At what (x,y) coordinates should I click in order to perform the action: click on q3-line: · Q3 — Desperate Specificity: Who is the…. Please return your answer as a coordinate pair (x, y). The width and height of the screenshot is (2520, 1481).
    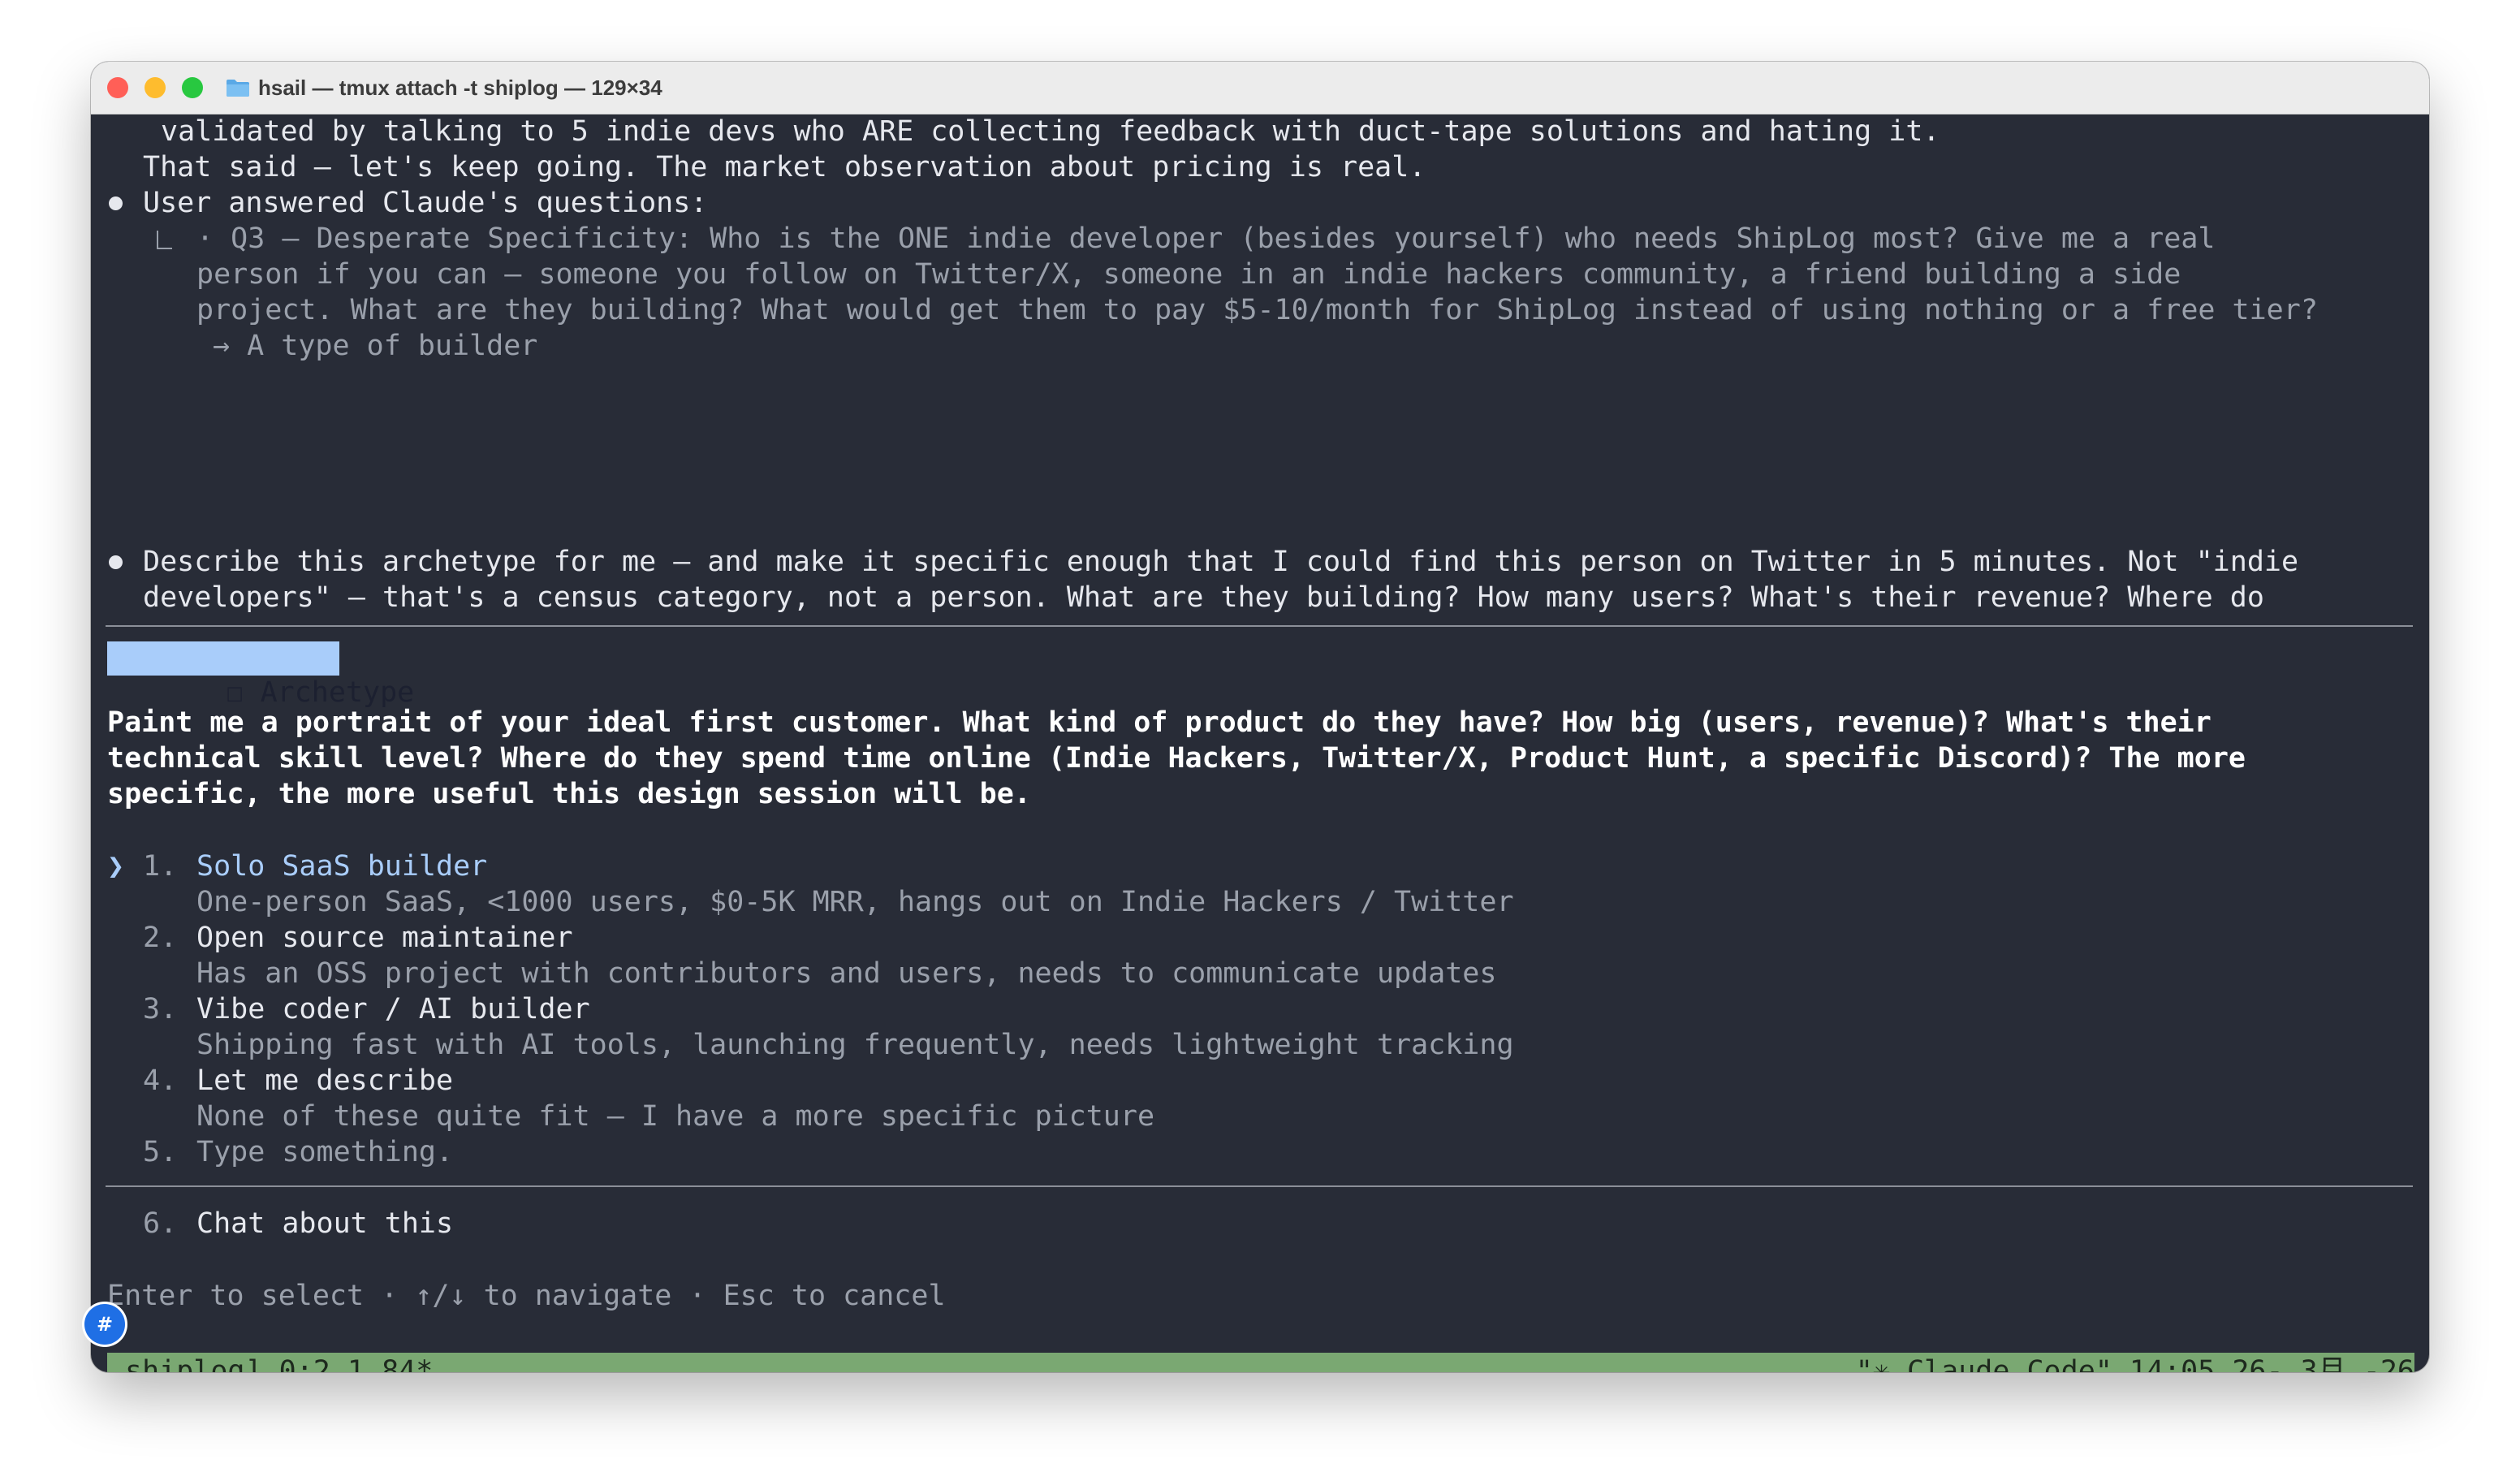
    Looking at the image, I should click on (1206, 238).